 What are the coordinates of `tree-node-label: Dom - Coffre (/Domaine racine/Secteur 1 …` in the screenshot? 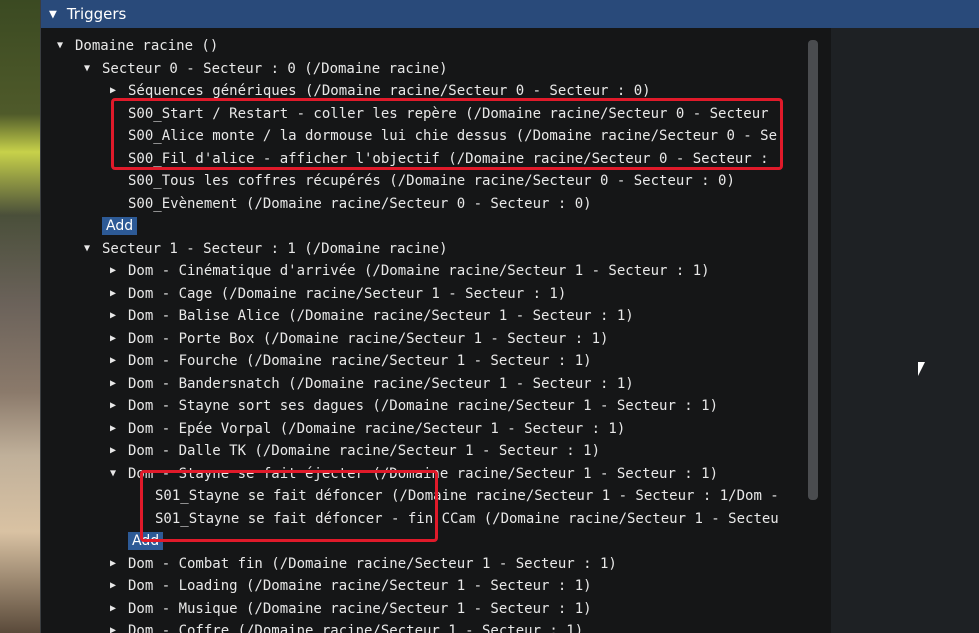 It's located at (356, 628).